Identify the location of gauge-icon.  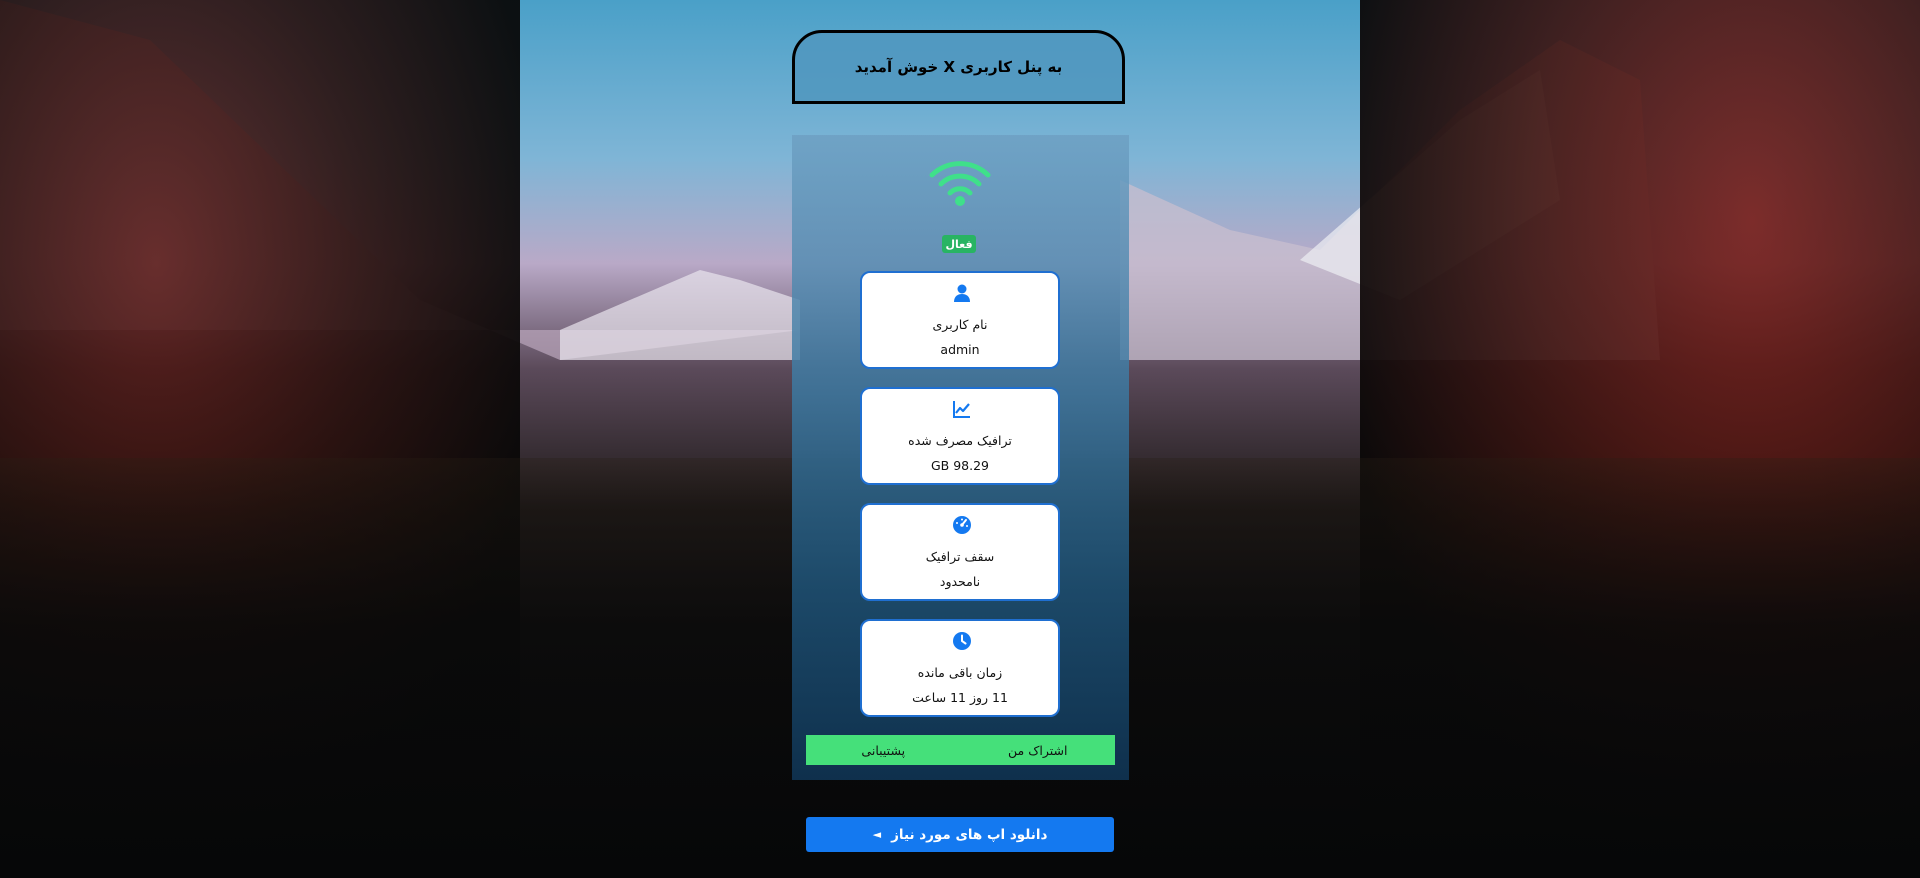
(962, 525).